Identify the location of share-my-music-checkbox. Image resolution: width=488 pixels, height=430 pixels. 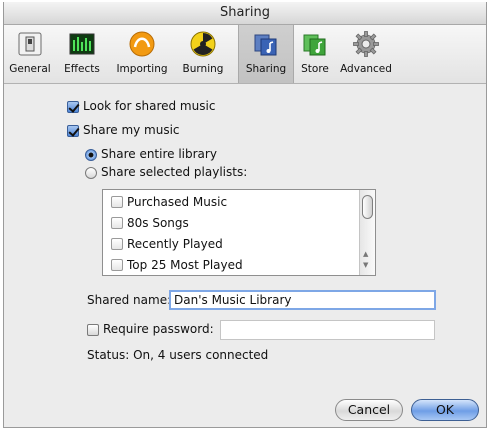
(73, 131).